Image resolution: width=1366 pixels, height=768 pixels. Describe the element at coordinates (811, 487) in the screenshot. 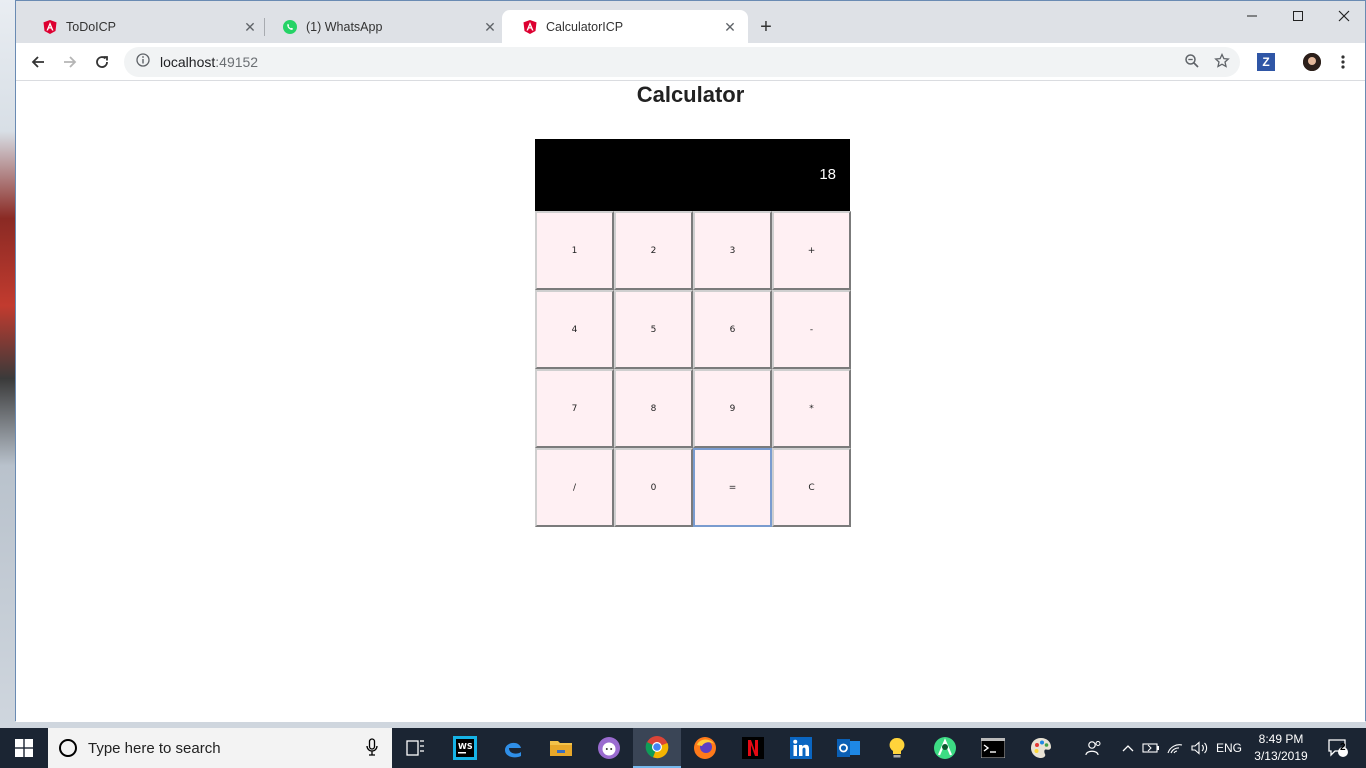

I see `key-clear: C` at that location.